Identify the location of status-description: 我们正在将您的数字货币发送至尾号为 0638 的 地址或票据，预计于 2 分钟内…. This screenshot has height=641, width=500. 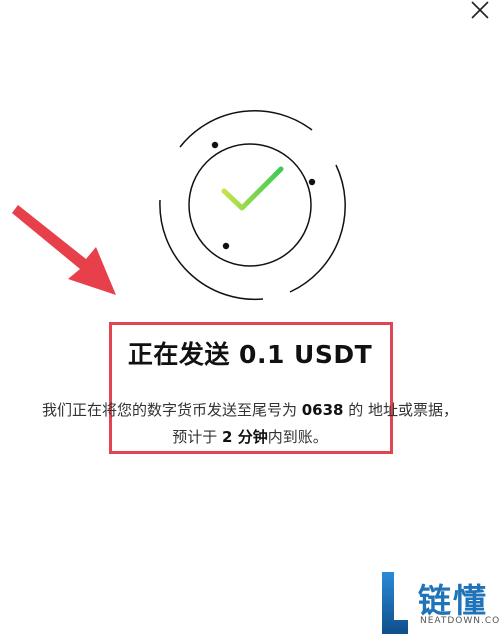
(250, 423).